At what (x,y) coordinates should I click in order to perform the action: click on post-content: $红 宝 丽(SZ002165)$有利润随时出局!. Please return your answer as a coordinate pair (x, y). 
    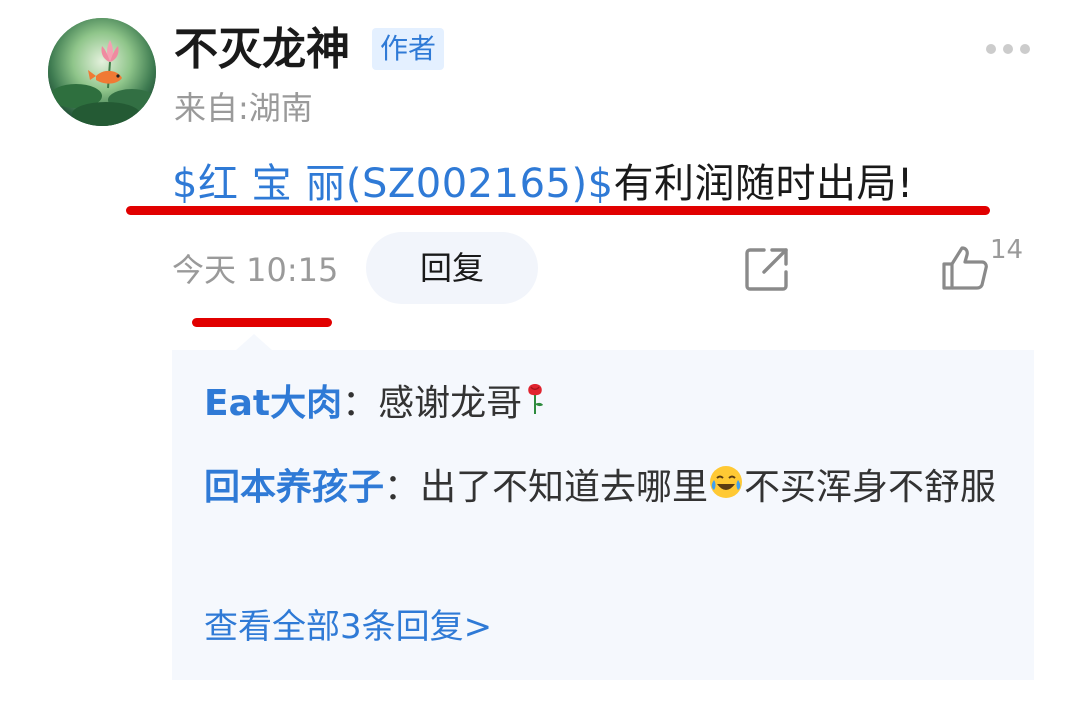
    Looking at the image, I should click on (543, 184).